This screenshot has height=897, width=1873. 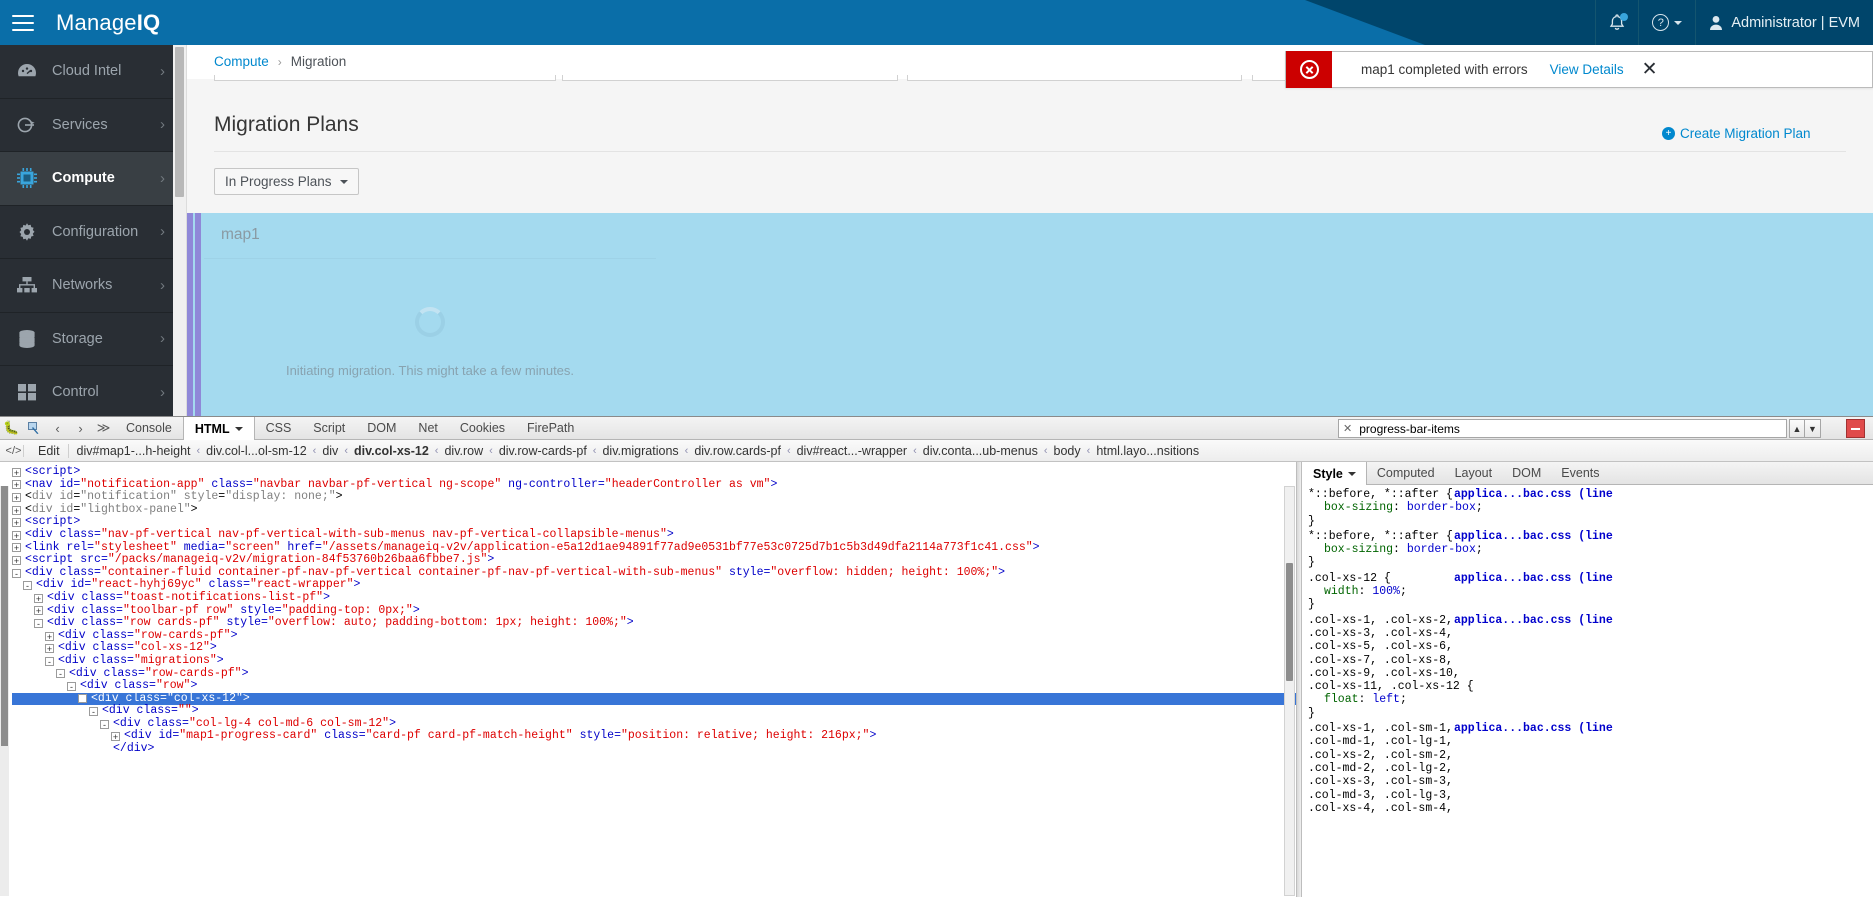 I want to click on firebug-tab-net: Net, so click(x=427, y=428).